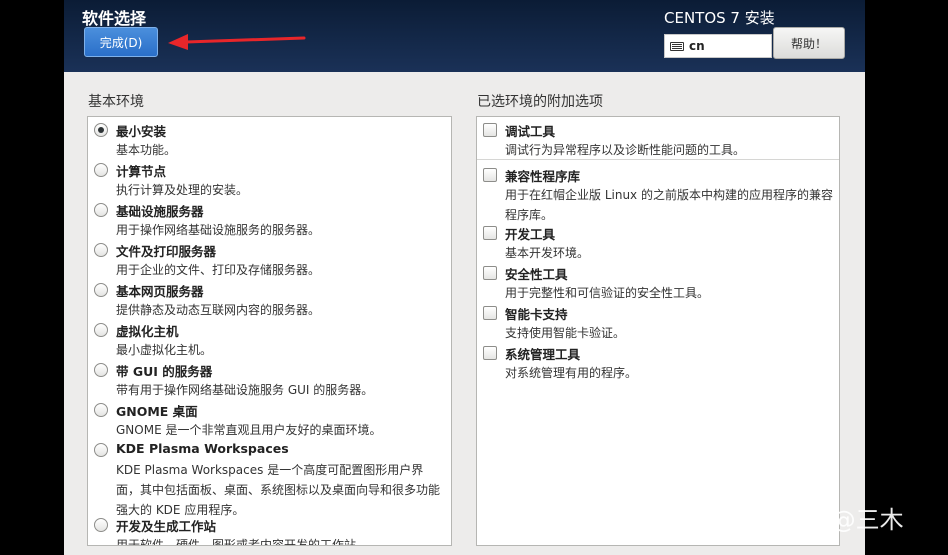 This screenshot has width=948, height=555. I want to click on addon-description: 对系统管理有用的程序。, so click(571, 373).